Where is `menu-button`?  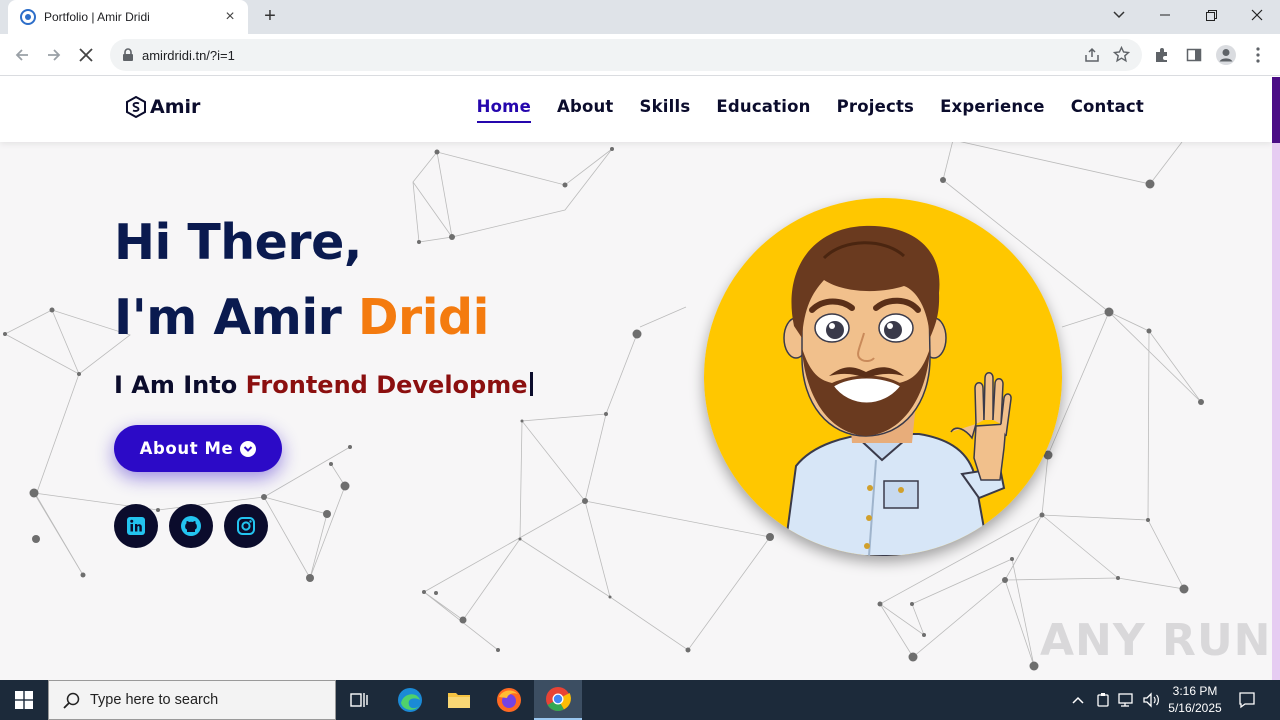
menu-button is located at coordinates (1258, 55).